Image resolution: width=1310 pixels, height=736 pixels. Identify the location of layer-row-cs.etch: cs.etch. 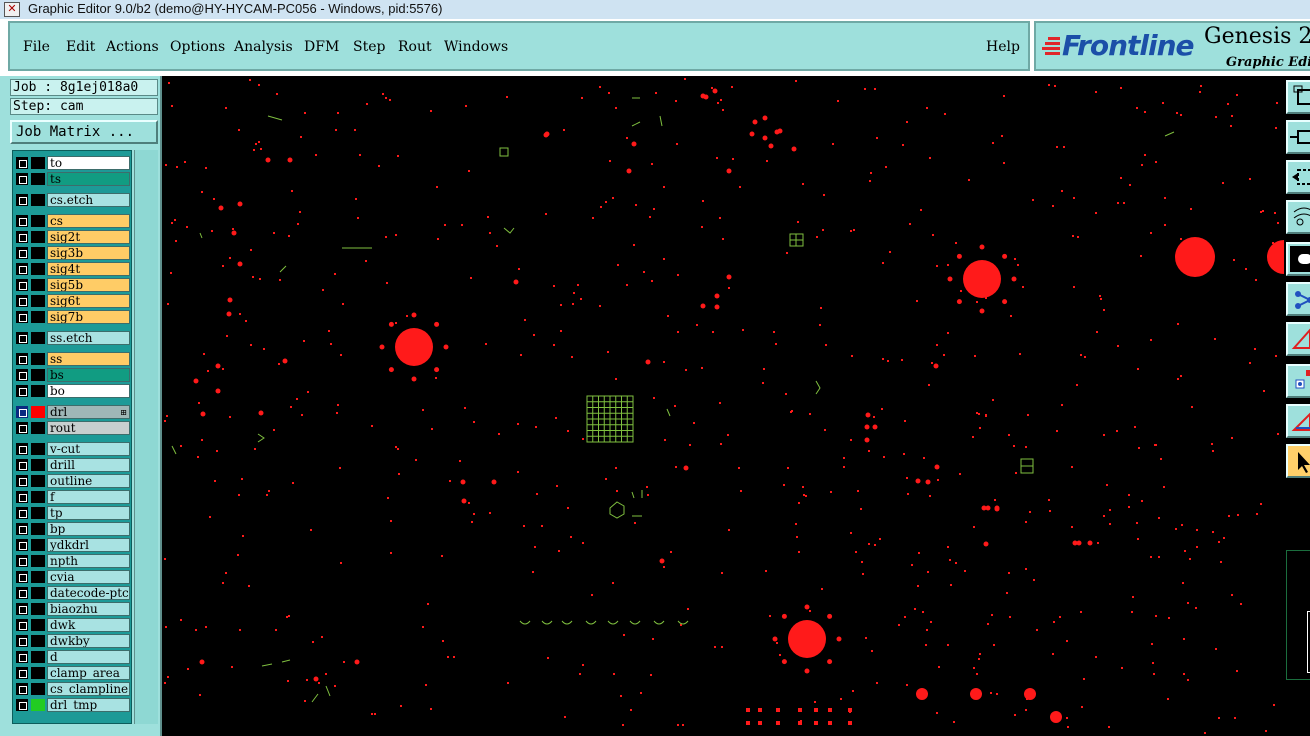
(72, 200).